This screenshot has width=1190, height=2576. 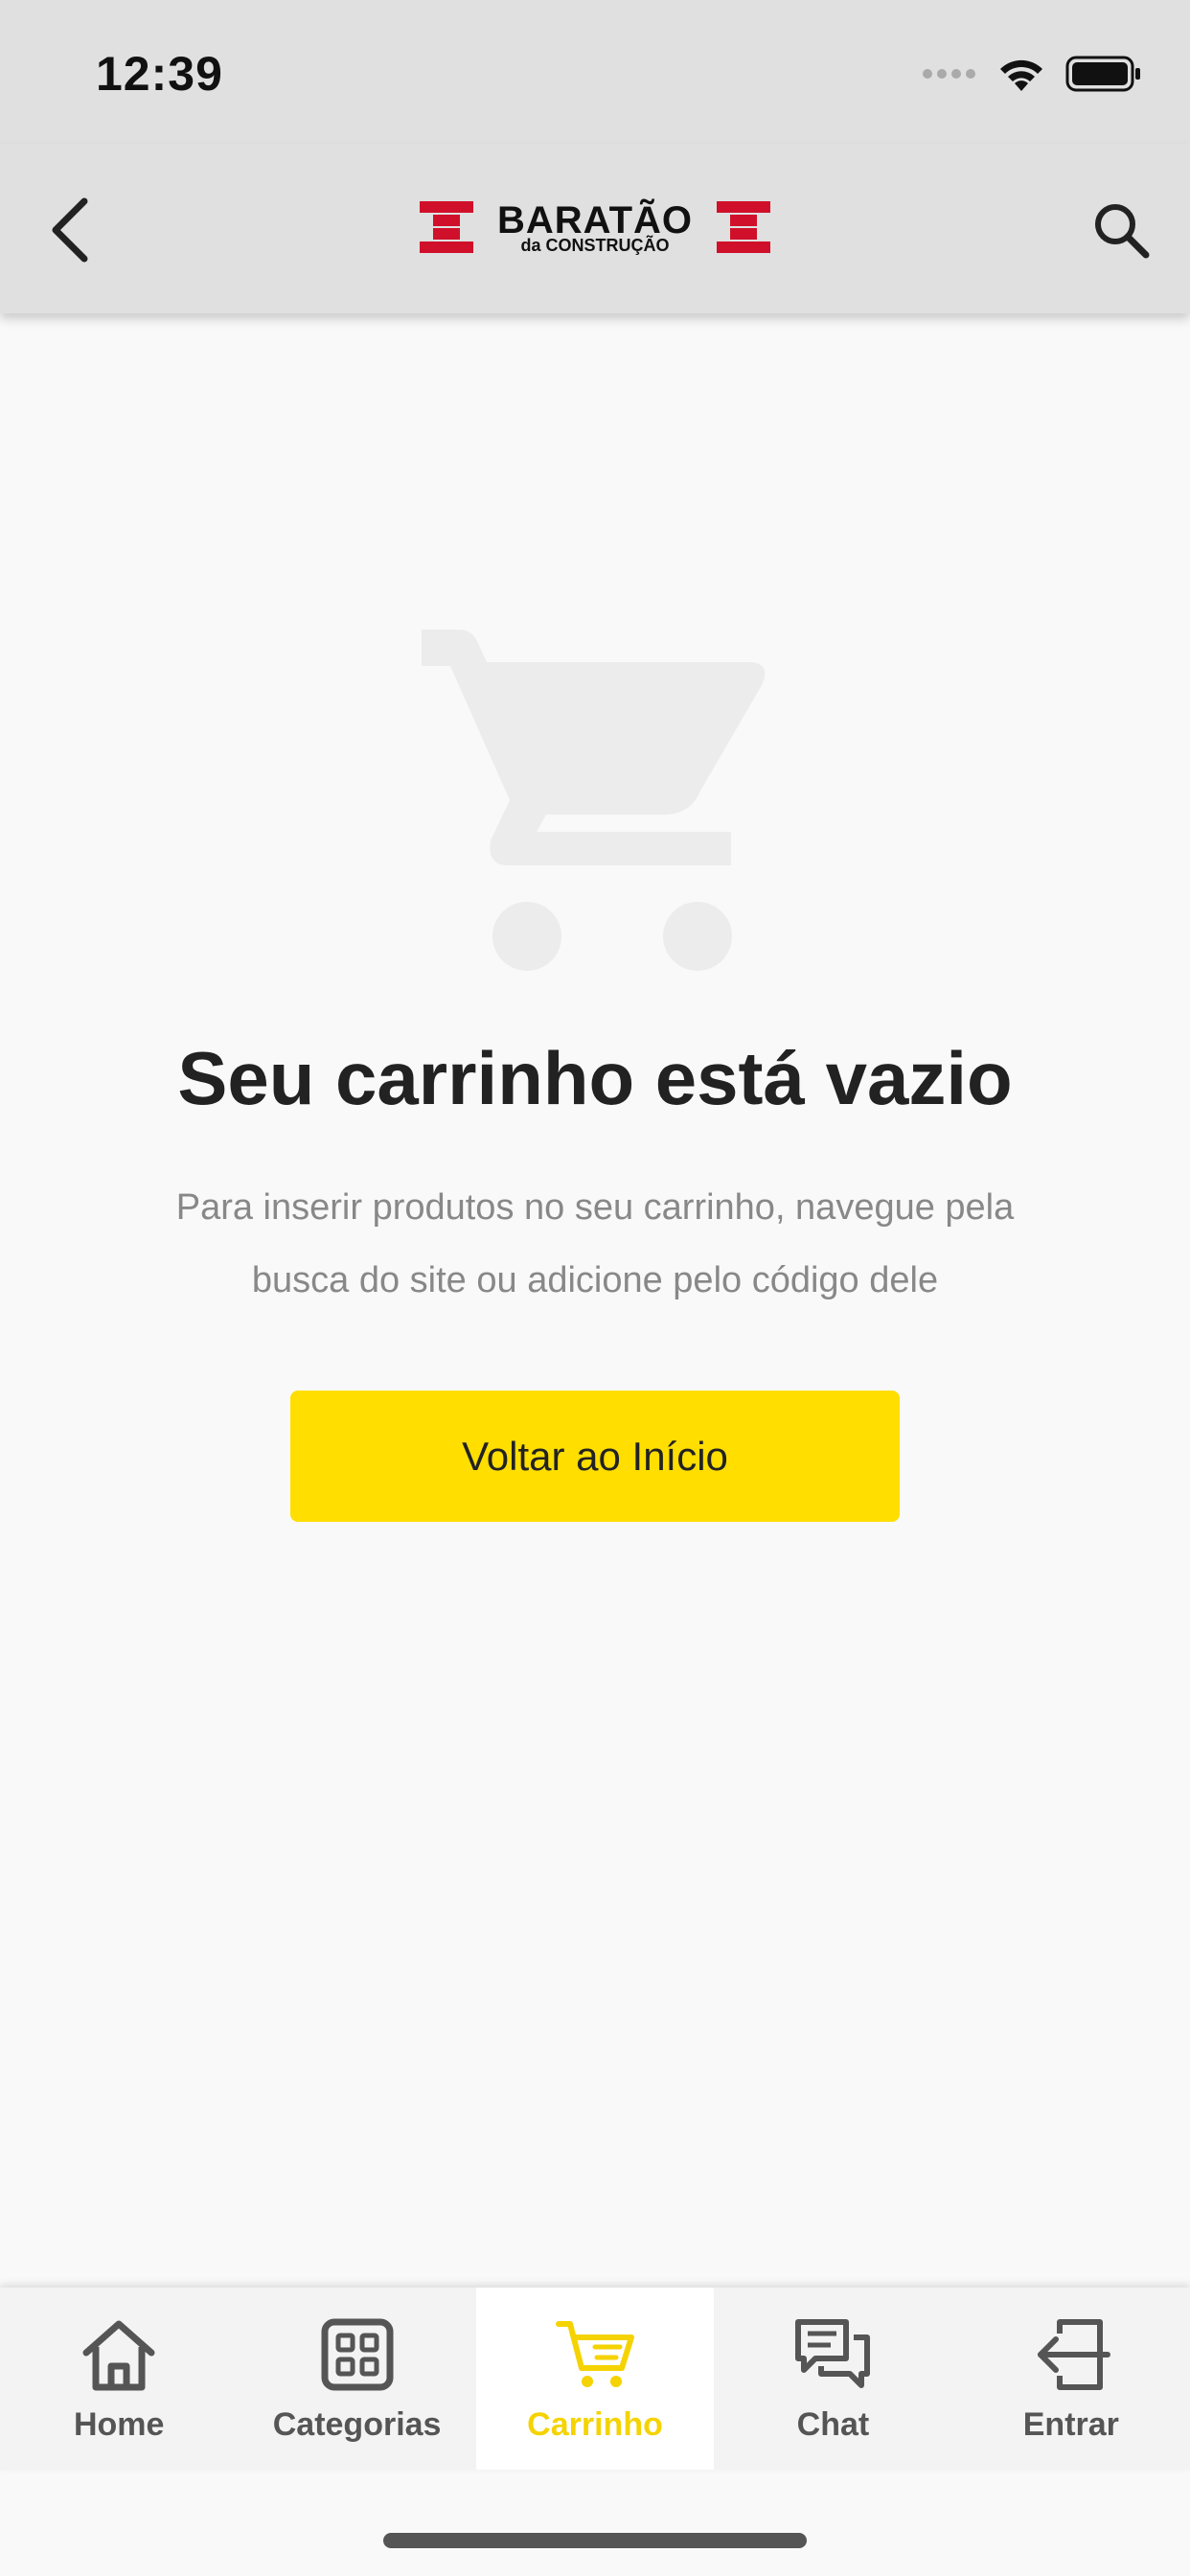 I want to click on search-icon, so click(x=1123, y=231).